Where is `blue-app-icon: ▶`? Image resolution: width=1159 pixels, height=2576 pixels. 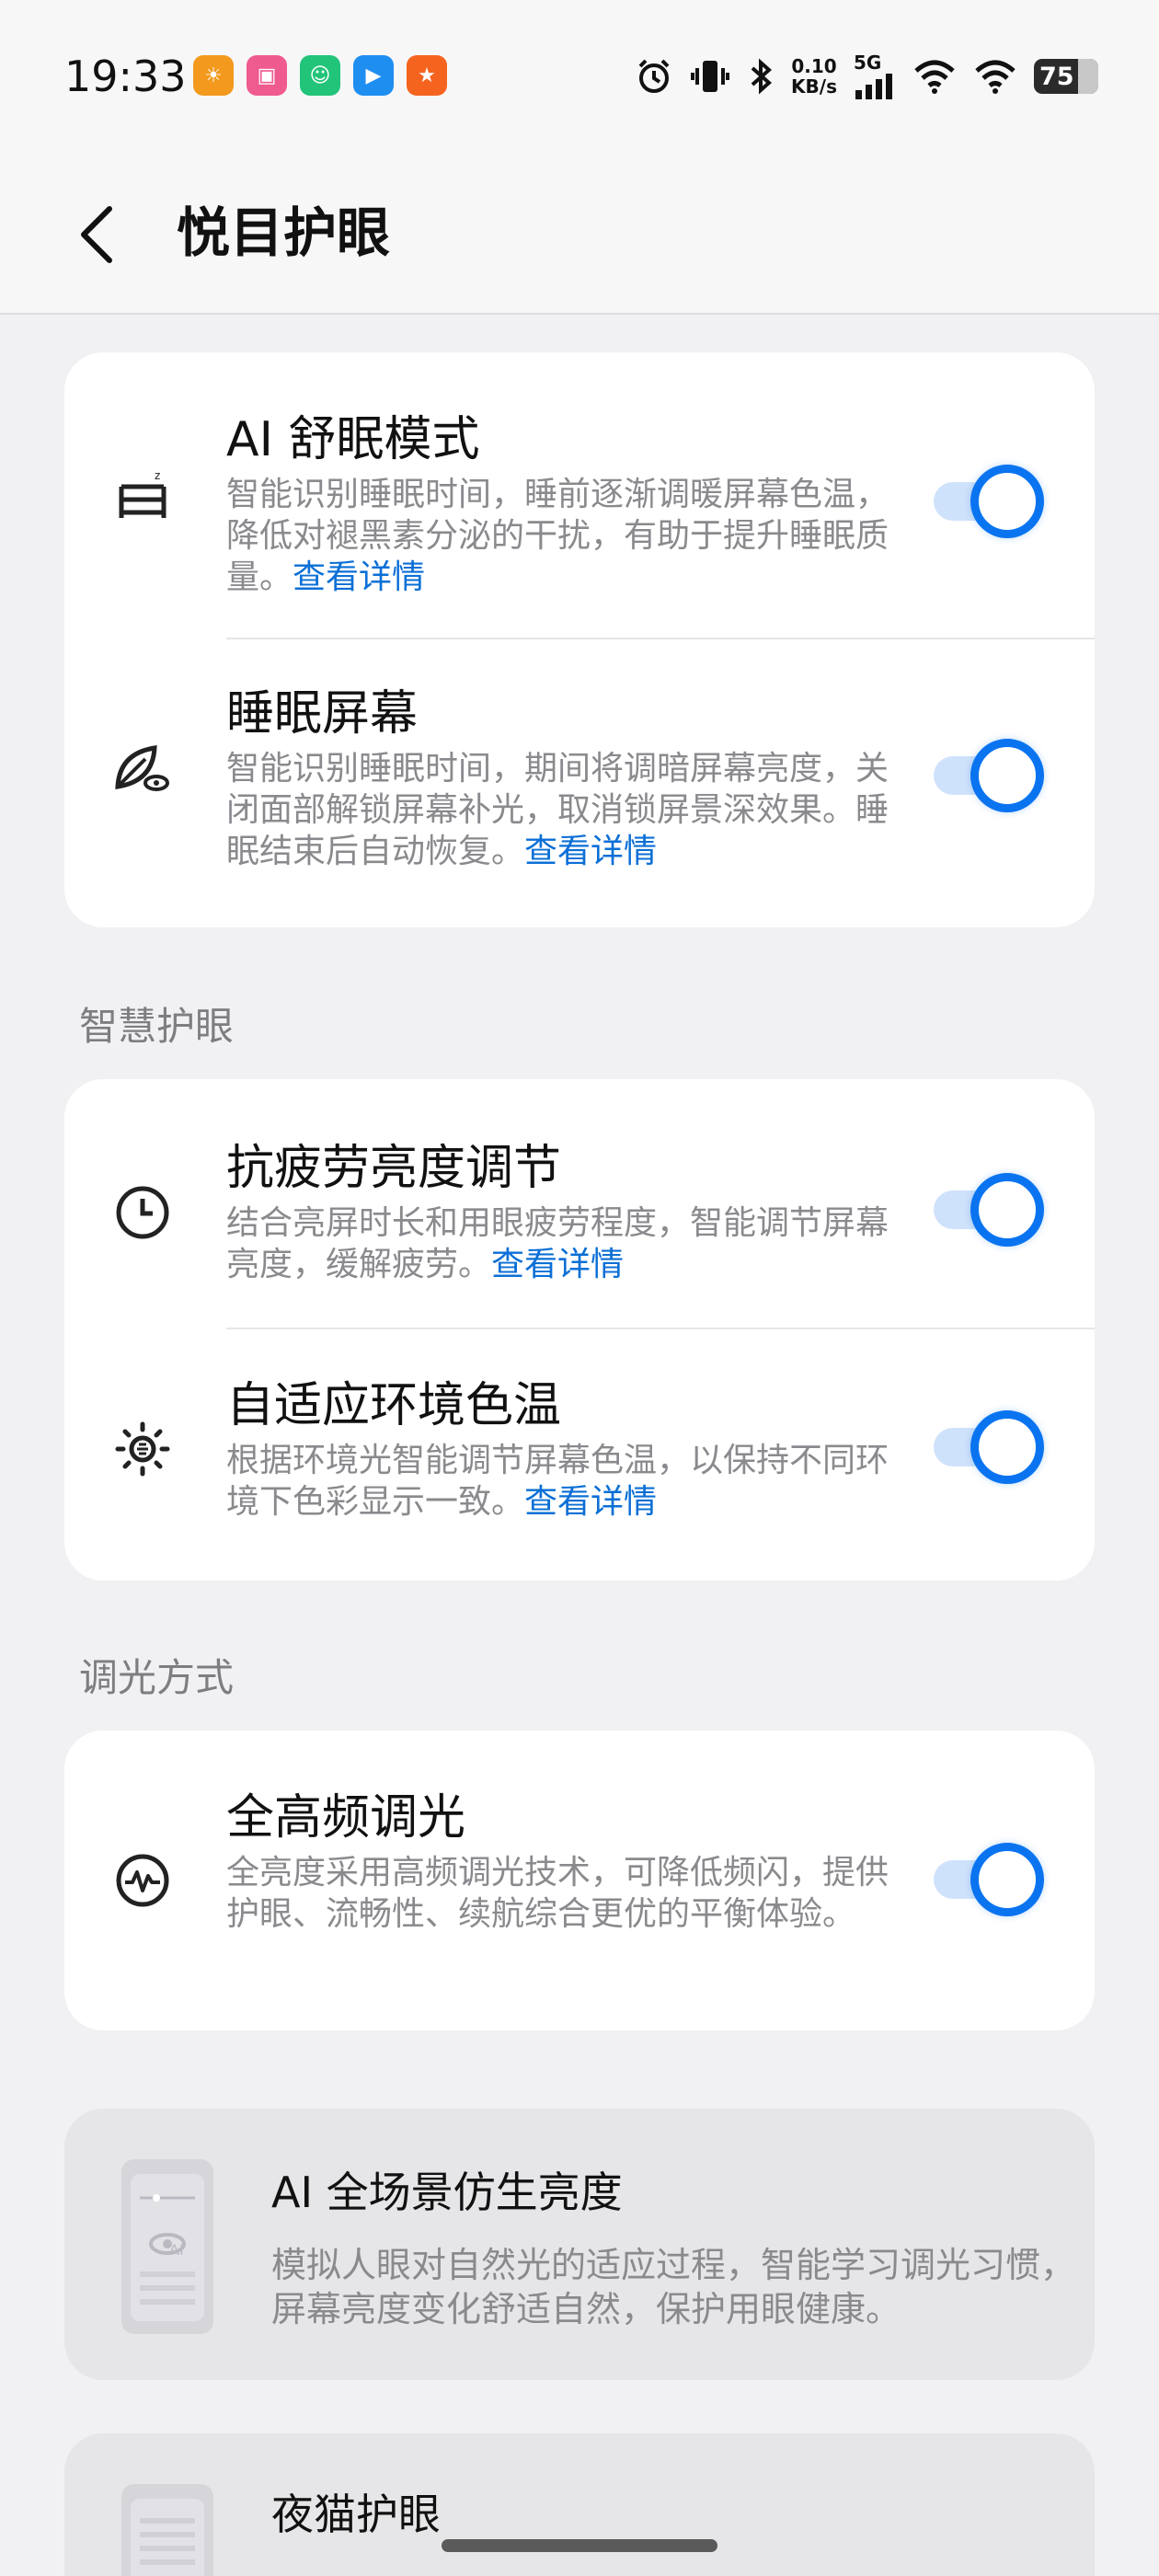
blue-app-icon: ▶ is located at coordinates (373, 75).